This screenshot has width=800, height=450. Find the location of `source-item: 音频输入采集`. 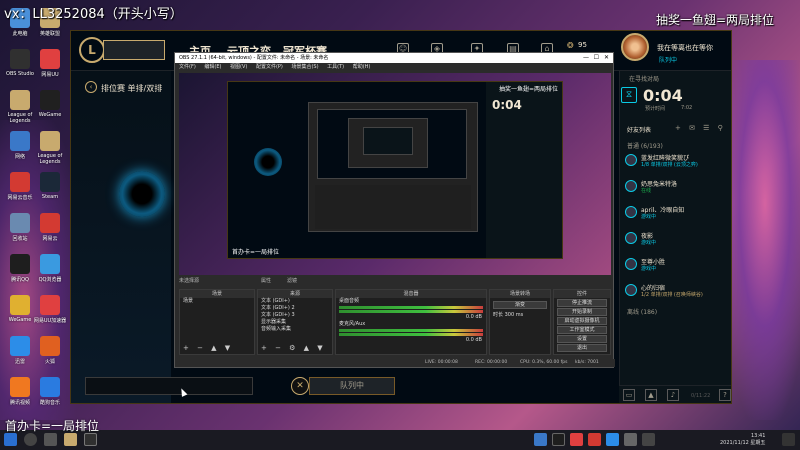

source-item: 音频输入采集 is located at coordinates (295, 329).